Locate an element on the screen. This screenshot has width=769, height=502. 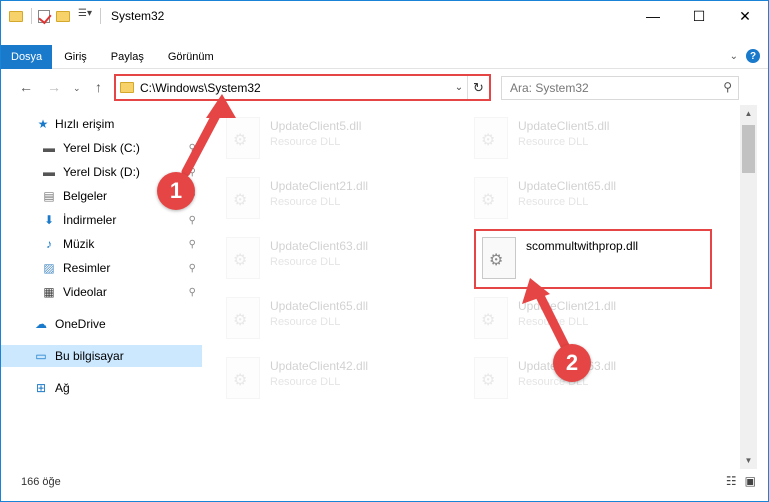
nav-item-videos: ▦ Videolar ⚲ is located at coordinates (101, 292).